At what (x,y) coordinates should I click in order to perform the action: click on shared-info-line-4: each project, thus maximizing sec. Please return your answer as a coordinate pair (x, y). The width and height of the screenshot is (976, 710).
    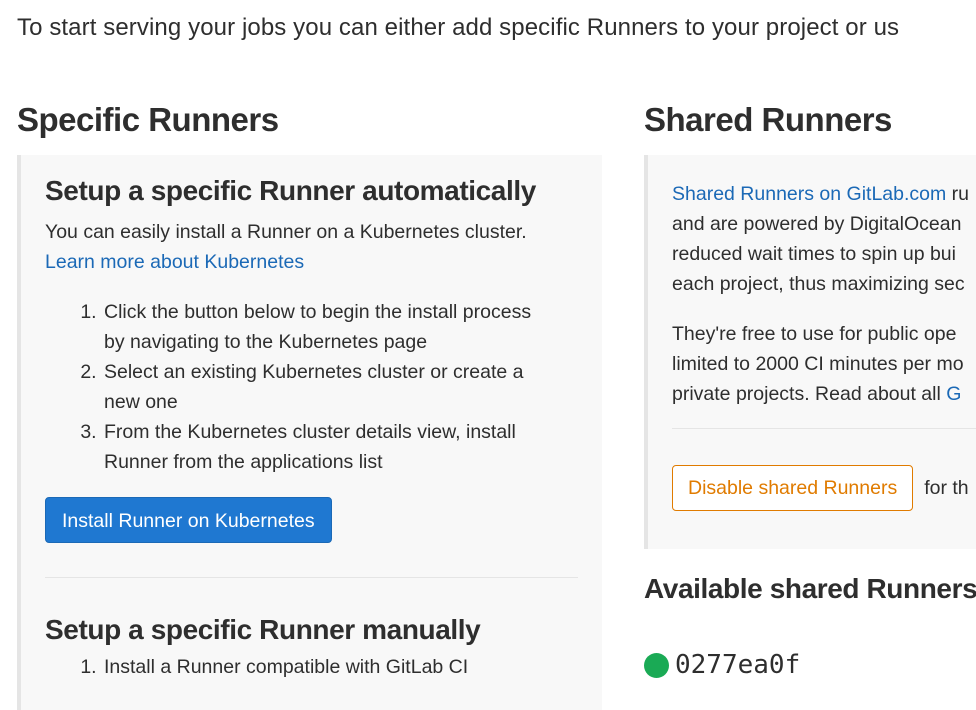
    Looking at the image, I should click on (818, 284).